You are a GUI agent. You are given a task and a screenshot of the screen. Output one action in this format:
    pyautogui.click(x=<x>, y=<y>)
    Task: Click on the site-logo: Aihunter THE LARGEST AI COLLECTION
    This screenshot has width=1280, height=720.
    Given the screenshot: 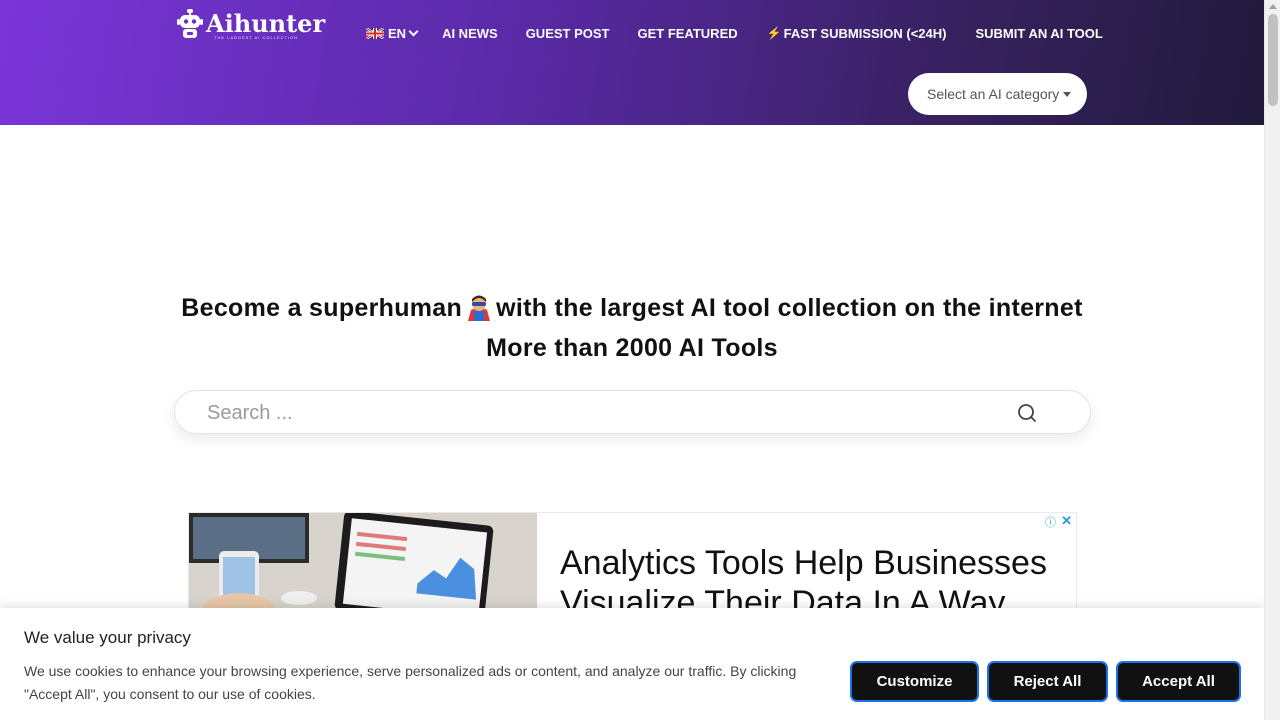 What is the action you would take?
    pyautogui.click(x=250, y=24)
    